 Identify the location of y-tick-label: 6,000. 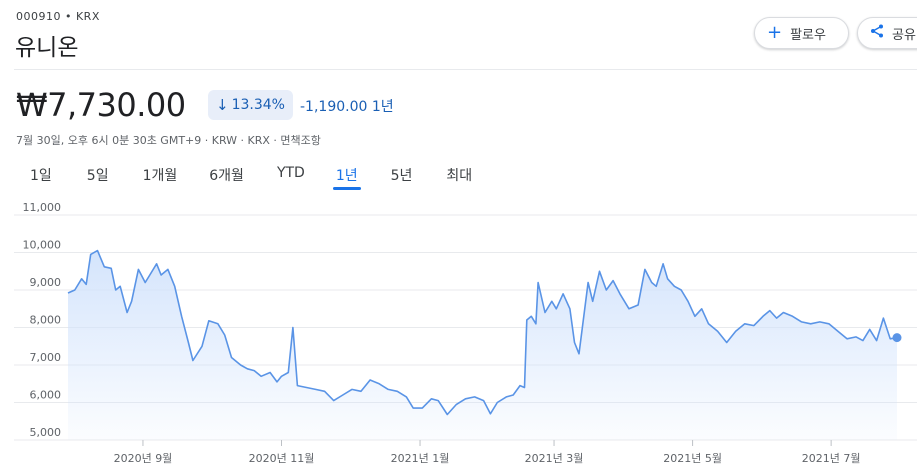
(46, 395).